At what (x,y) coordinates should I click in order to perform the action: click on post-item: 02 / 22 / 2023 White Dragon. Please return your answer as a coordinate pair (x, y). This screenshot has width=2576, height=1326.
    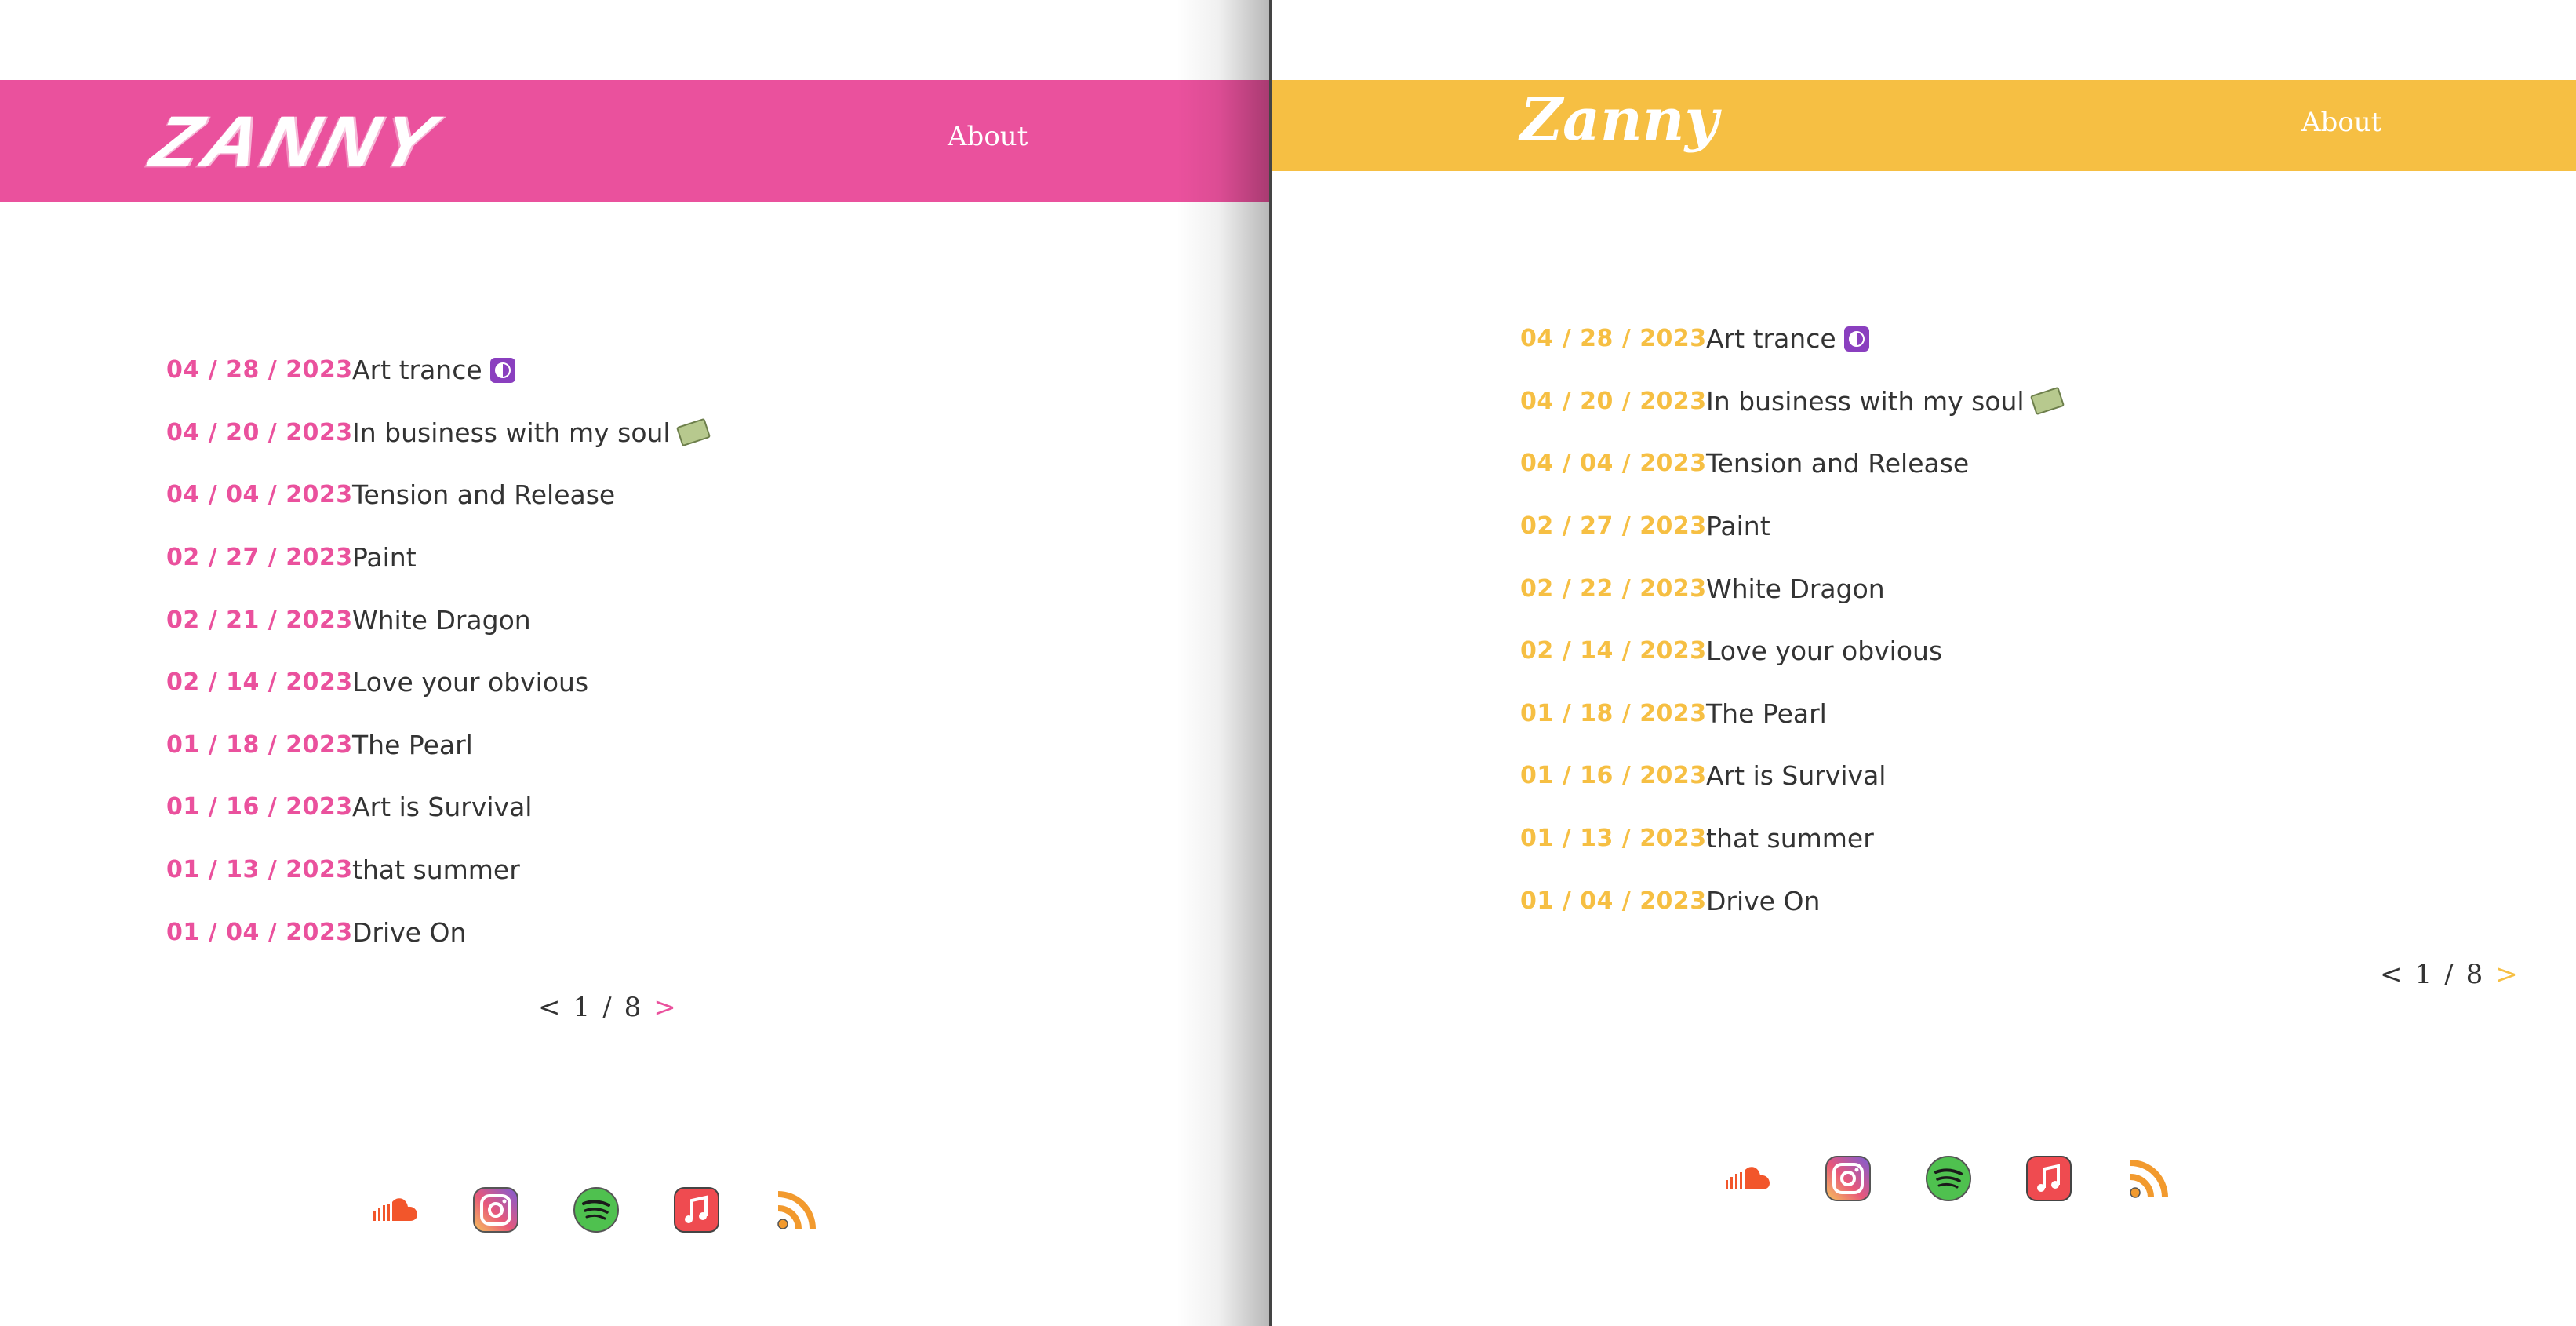
    Looking at the image, I should click on (1791, 588).